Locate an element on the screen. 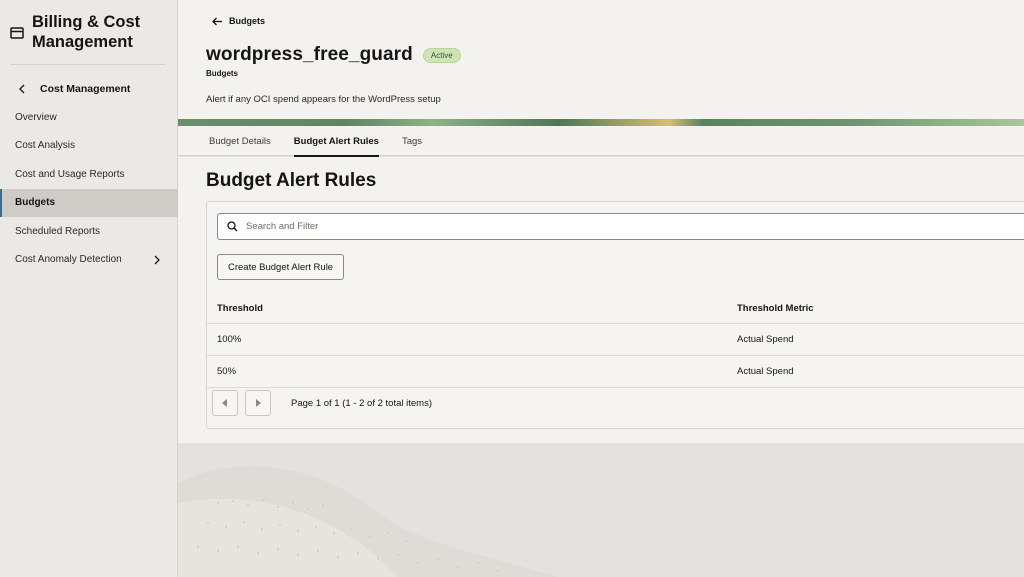 The image size is (1024, 577). table-header: Threshold Threshold Metric is located at coordinates (615, 309).